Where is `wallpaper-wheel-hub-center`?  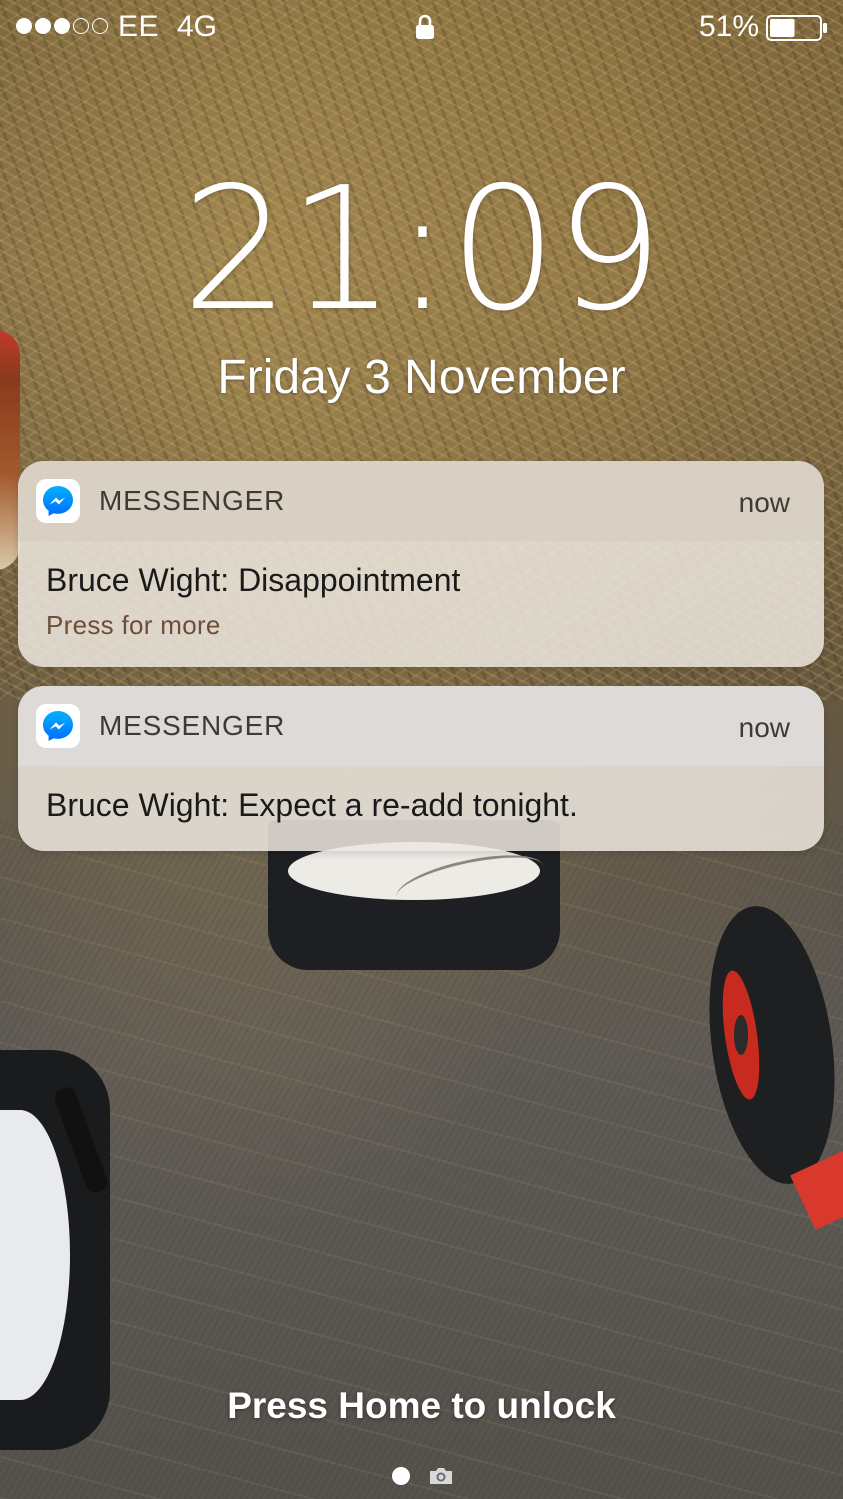 wallpaper-wheel-hub-center is located at coordinates (741, 1035).